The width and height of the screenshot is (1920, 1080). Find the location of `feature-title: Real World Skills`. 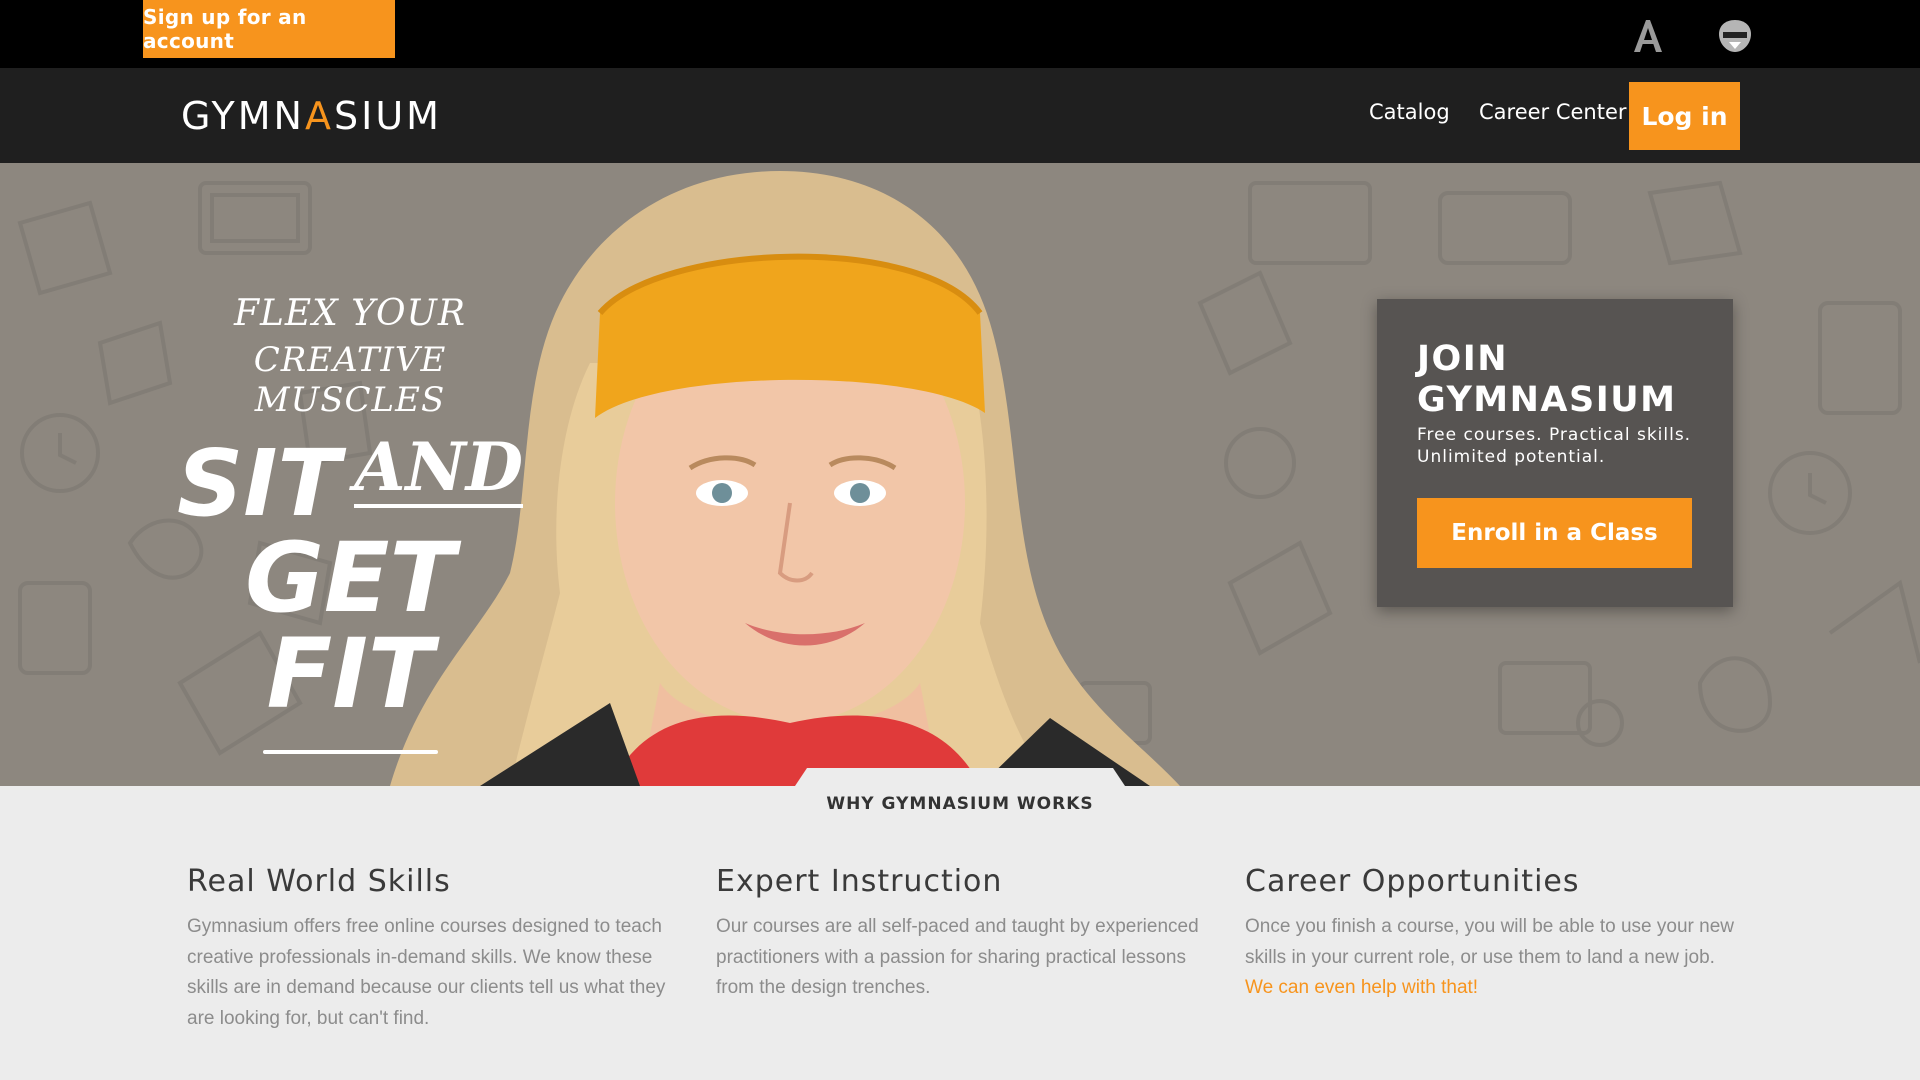

feature-title: Real World Skills is located at coordinates (319, 881).